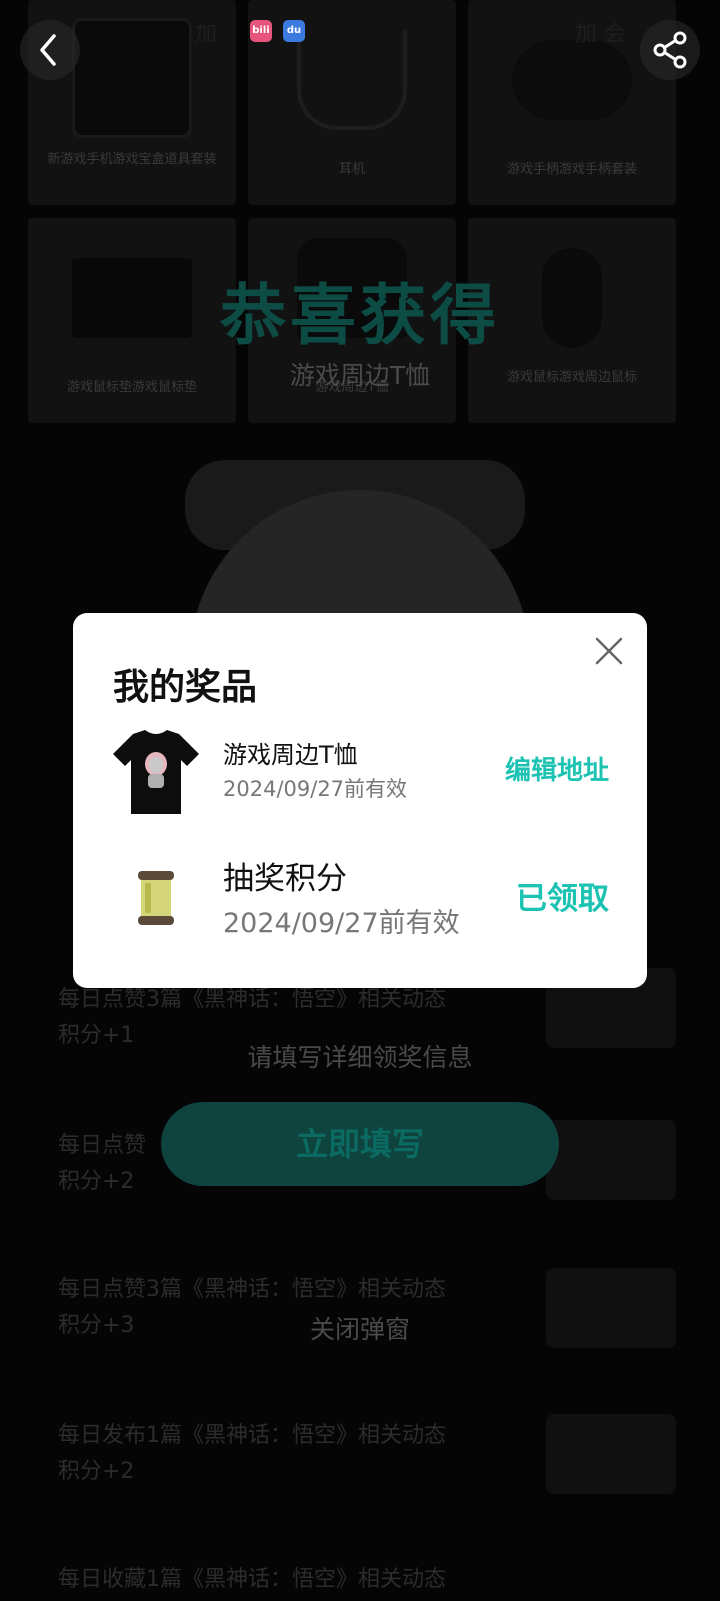  I want to click on share-button, so click(670, 50).